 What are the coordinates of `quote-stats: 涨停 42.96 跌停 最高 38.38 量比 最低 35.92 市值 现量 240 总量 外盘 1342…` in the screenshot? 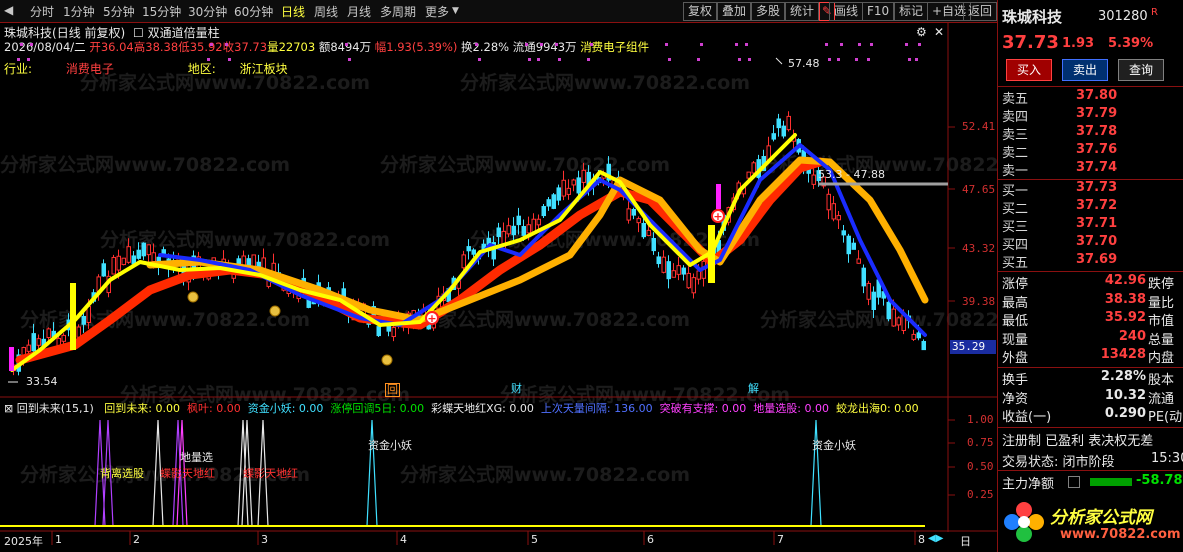 It's located at (1090, 319).